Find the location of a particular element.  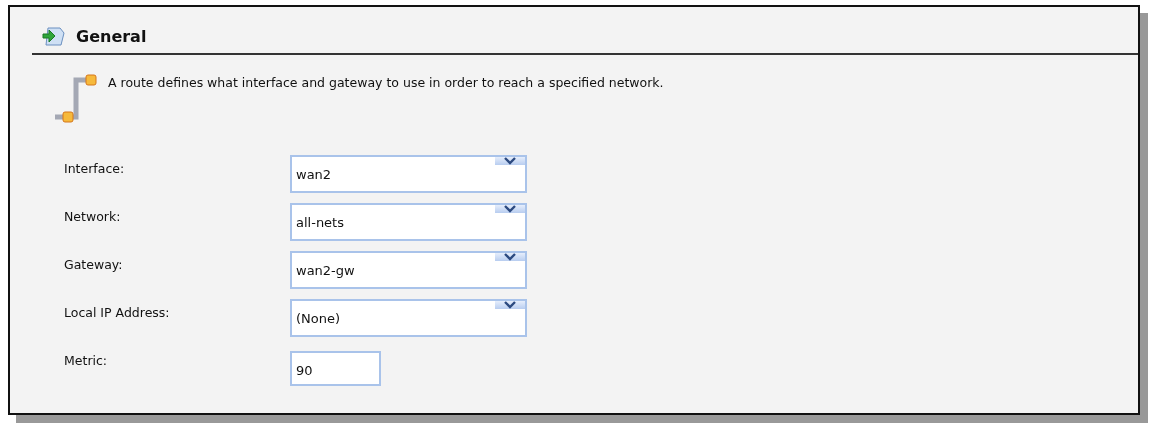

dropdown: all-nets is located at coordinates (408, 222).